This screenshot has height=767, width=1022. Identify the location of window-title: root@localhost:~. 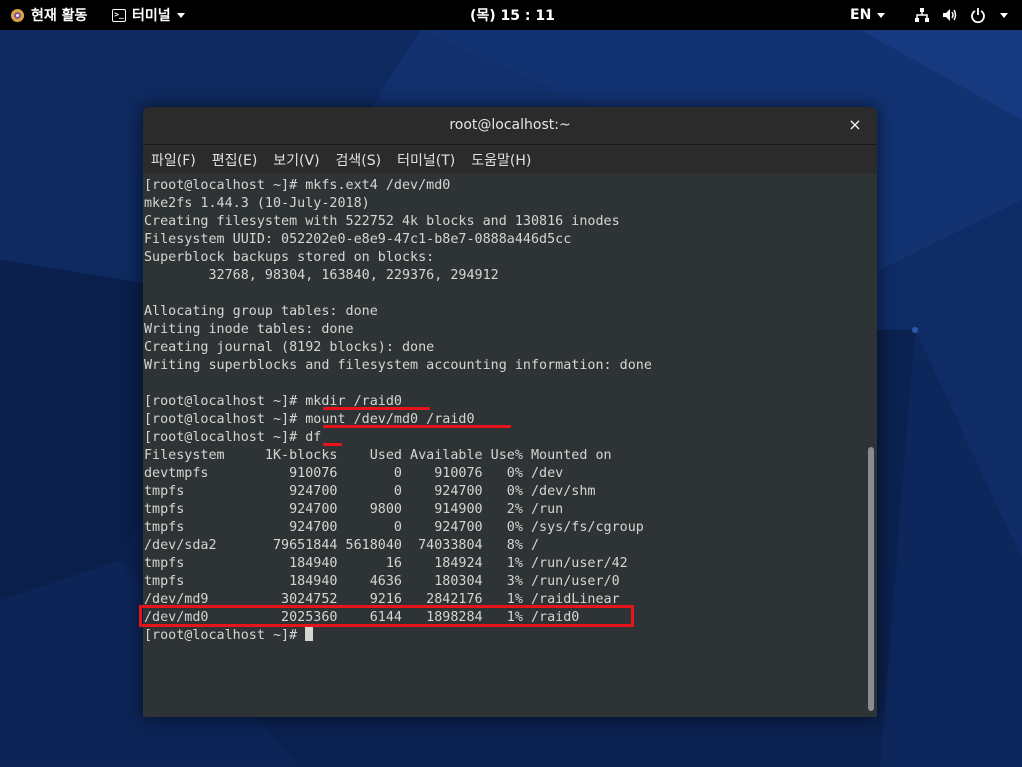
(510, 125).